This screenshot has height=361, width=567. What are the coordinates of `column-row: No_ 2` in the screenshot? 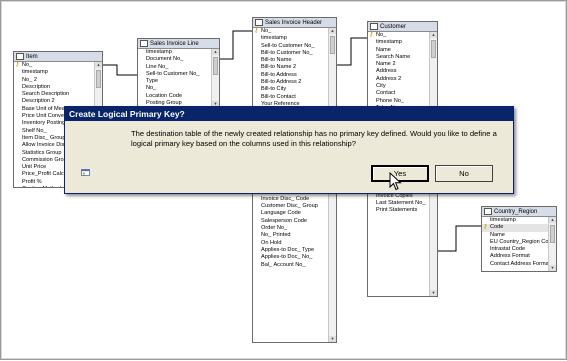 It's located at (54, 80).